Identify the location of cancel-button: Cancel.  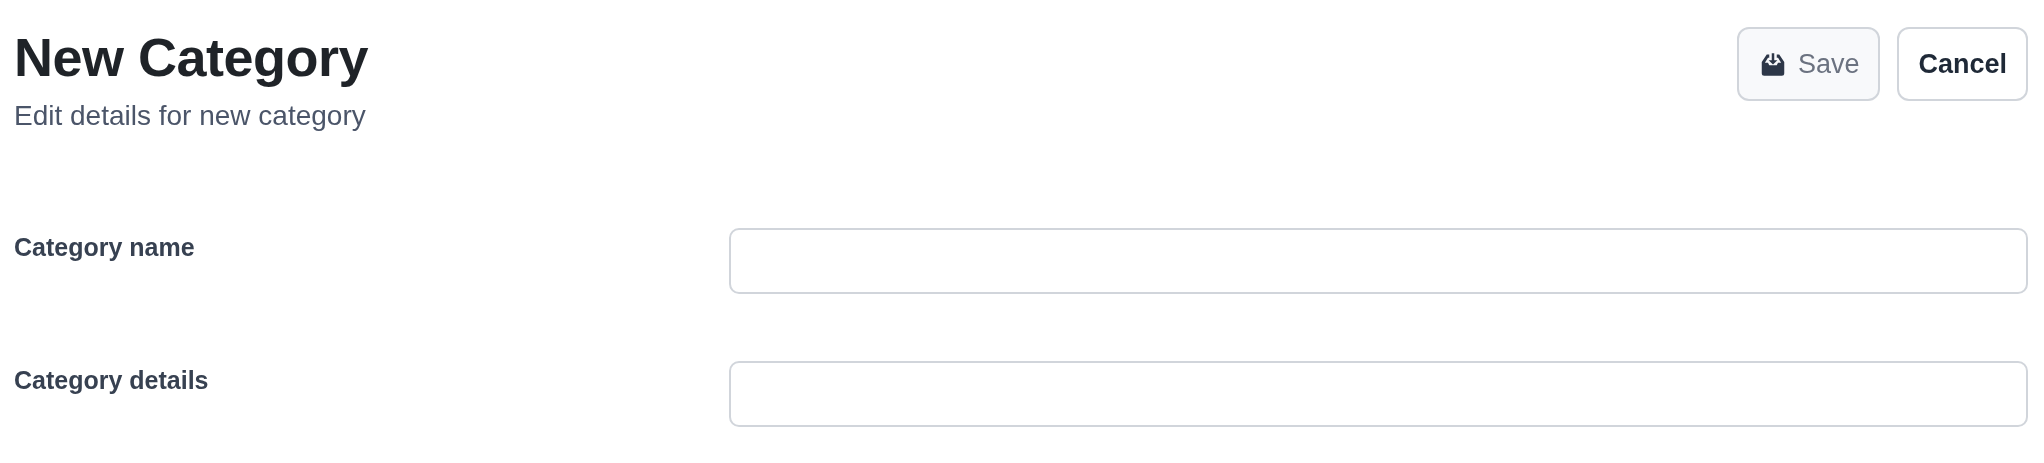
(1962, 64).